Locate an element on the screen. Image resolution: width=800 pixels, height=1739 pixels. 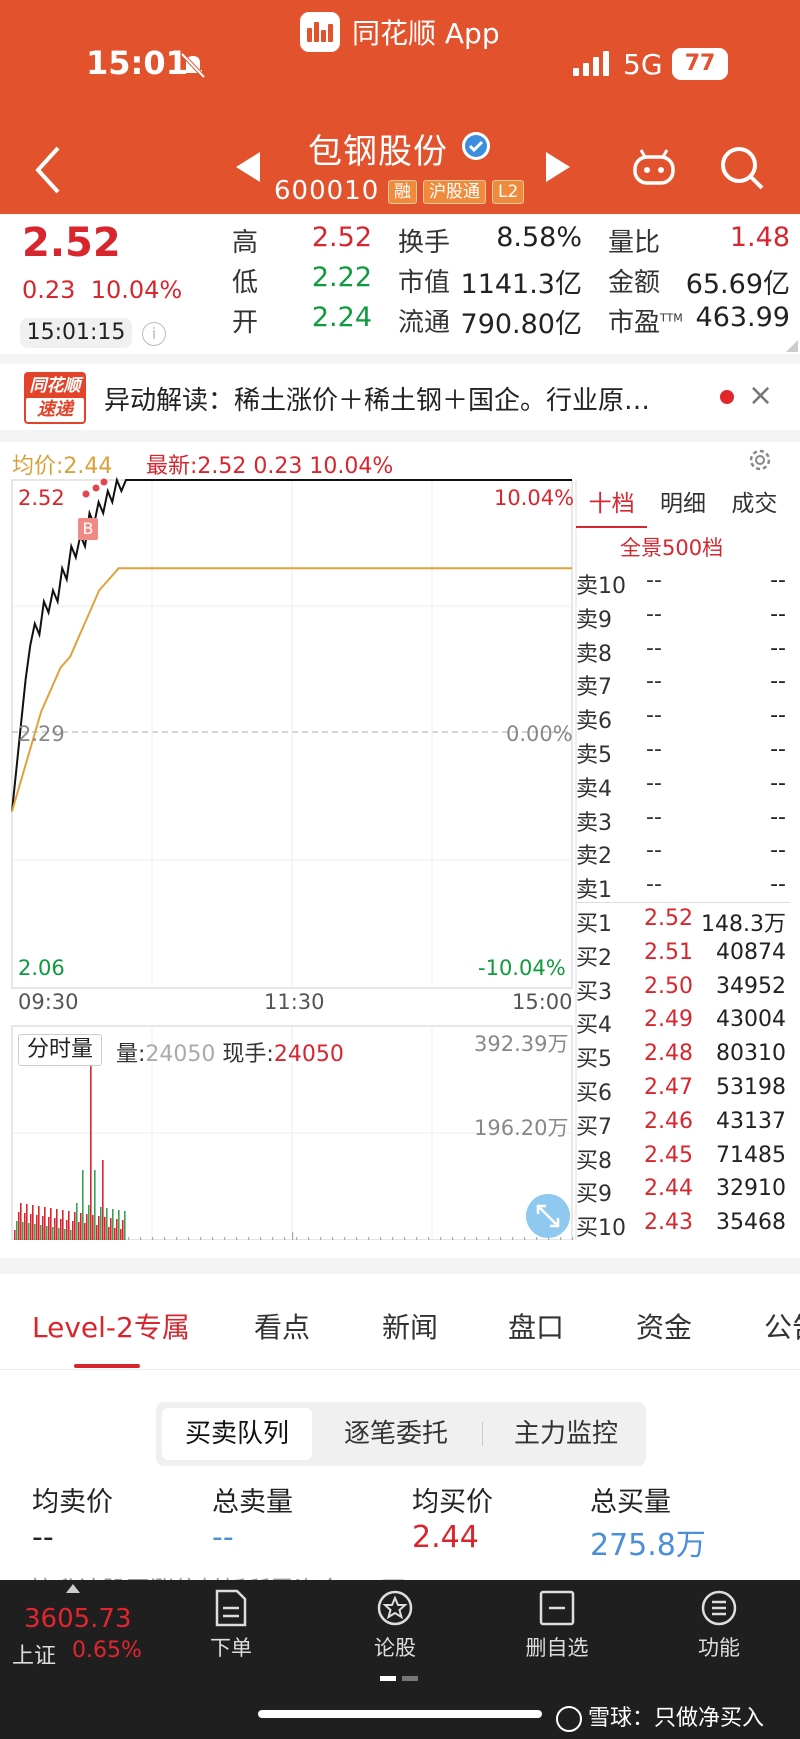
avg-ask-value: -- is located at coordinates (43, 1537).